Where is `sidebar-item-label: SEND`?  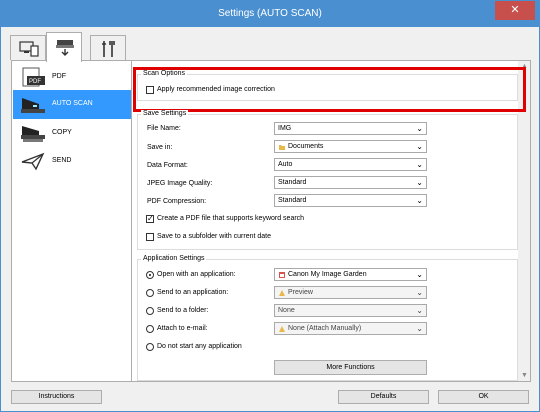
sidebar-item-label: SEND is located at coordinates (62, 160).